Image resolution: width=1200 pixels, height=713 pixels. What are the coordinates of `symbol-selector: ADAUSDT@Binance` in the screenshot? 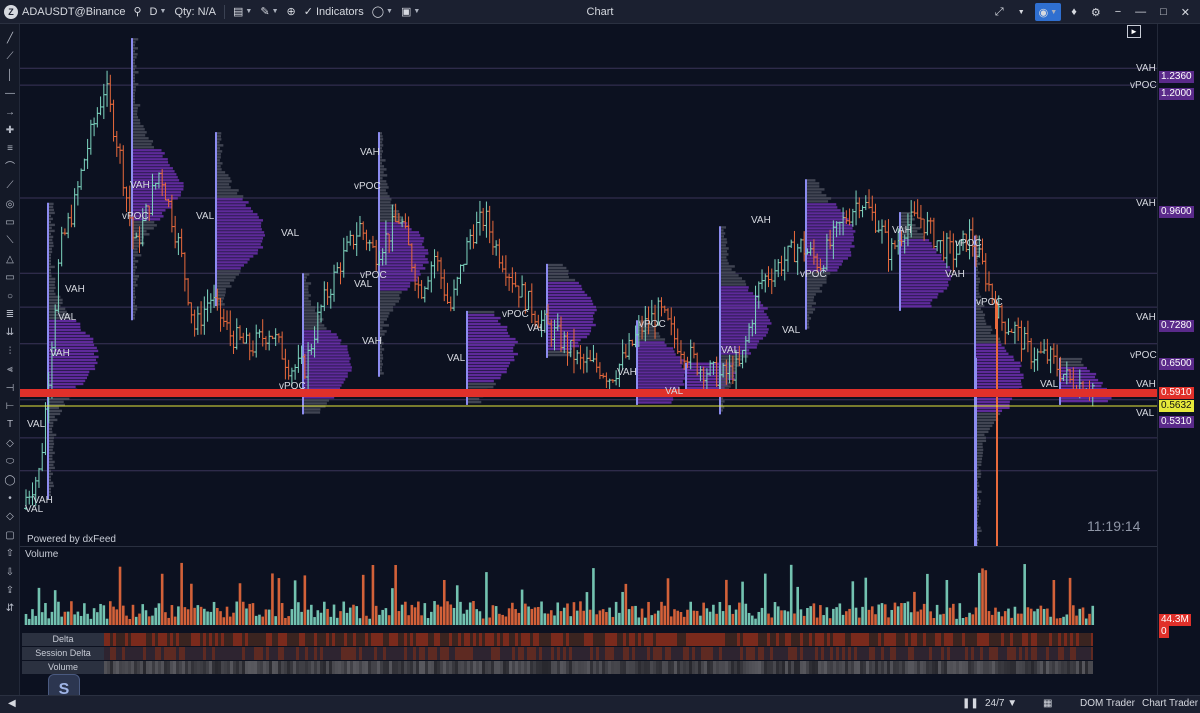 It's located at (73, 12).